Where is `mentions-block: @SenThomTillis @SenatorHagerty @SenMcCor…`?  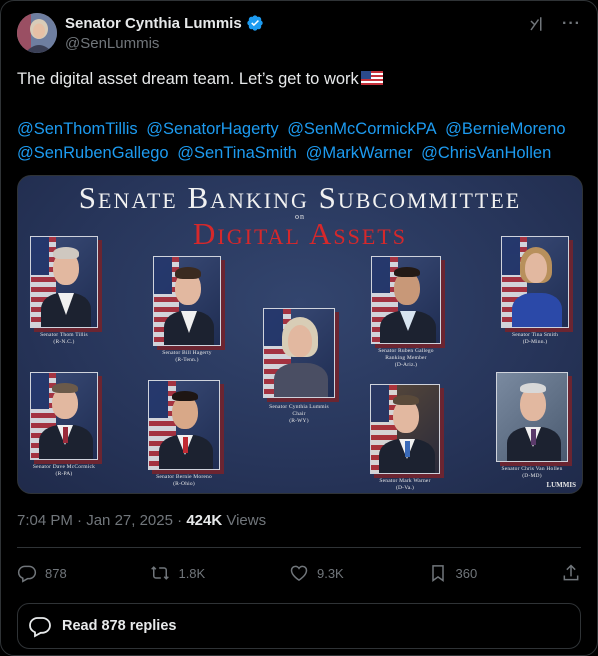
mentions-block: @SenThomTillis @SenatorHagerty @SenMcCor… is located at coordinates (302, 141).